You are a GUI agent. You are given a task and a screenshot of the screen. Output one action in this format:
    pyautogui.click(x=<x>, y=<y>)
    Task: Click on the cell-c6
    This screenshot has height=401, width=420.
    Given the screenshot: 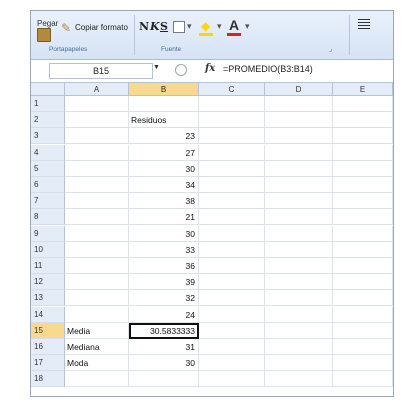 What is the action you would take?
    pyautogui.click(x=232, y=185)
    